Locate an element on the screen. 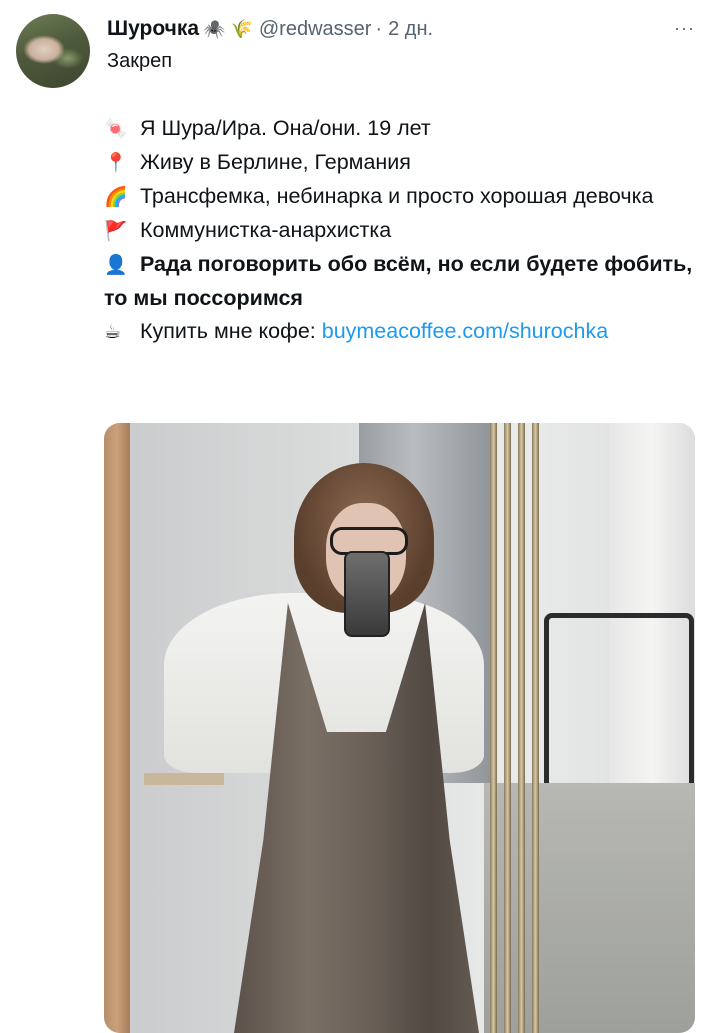 The image size is (709, 1033). photo-mirror-frame is located at coordinates (117, 728).